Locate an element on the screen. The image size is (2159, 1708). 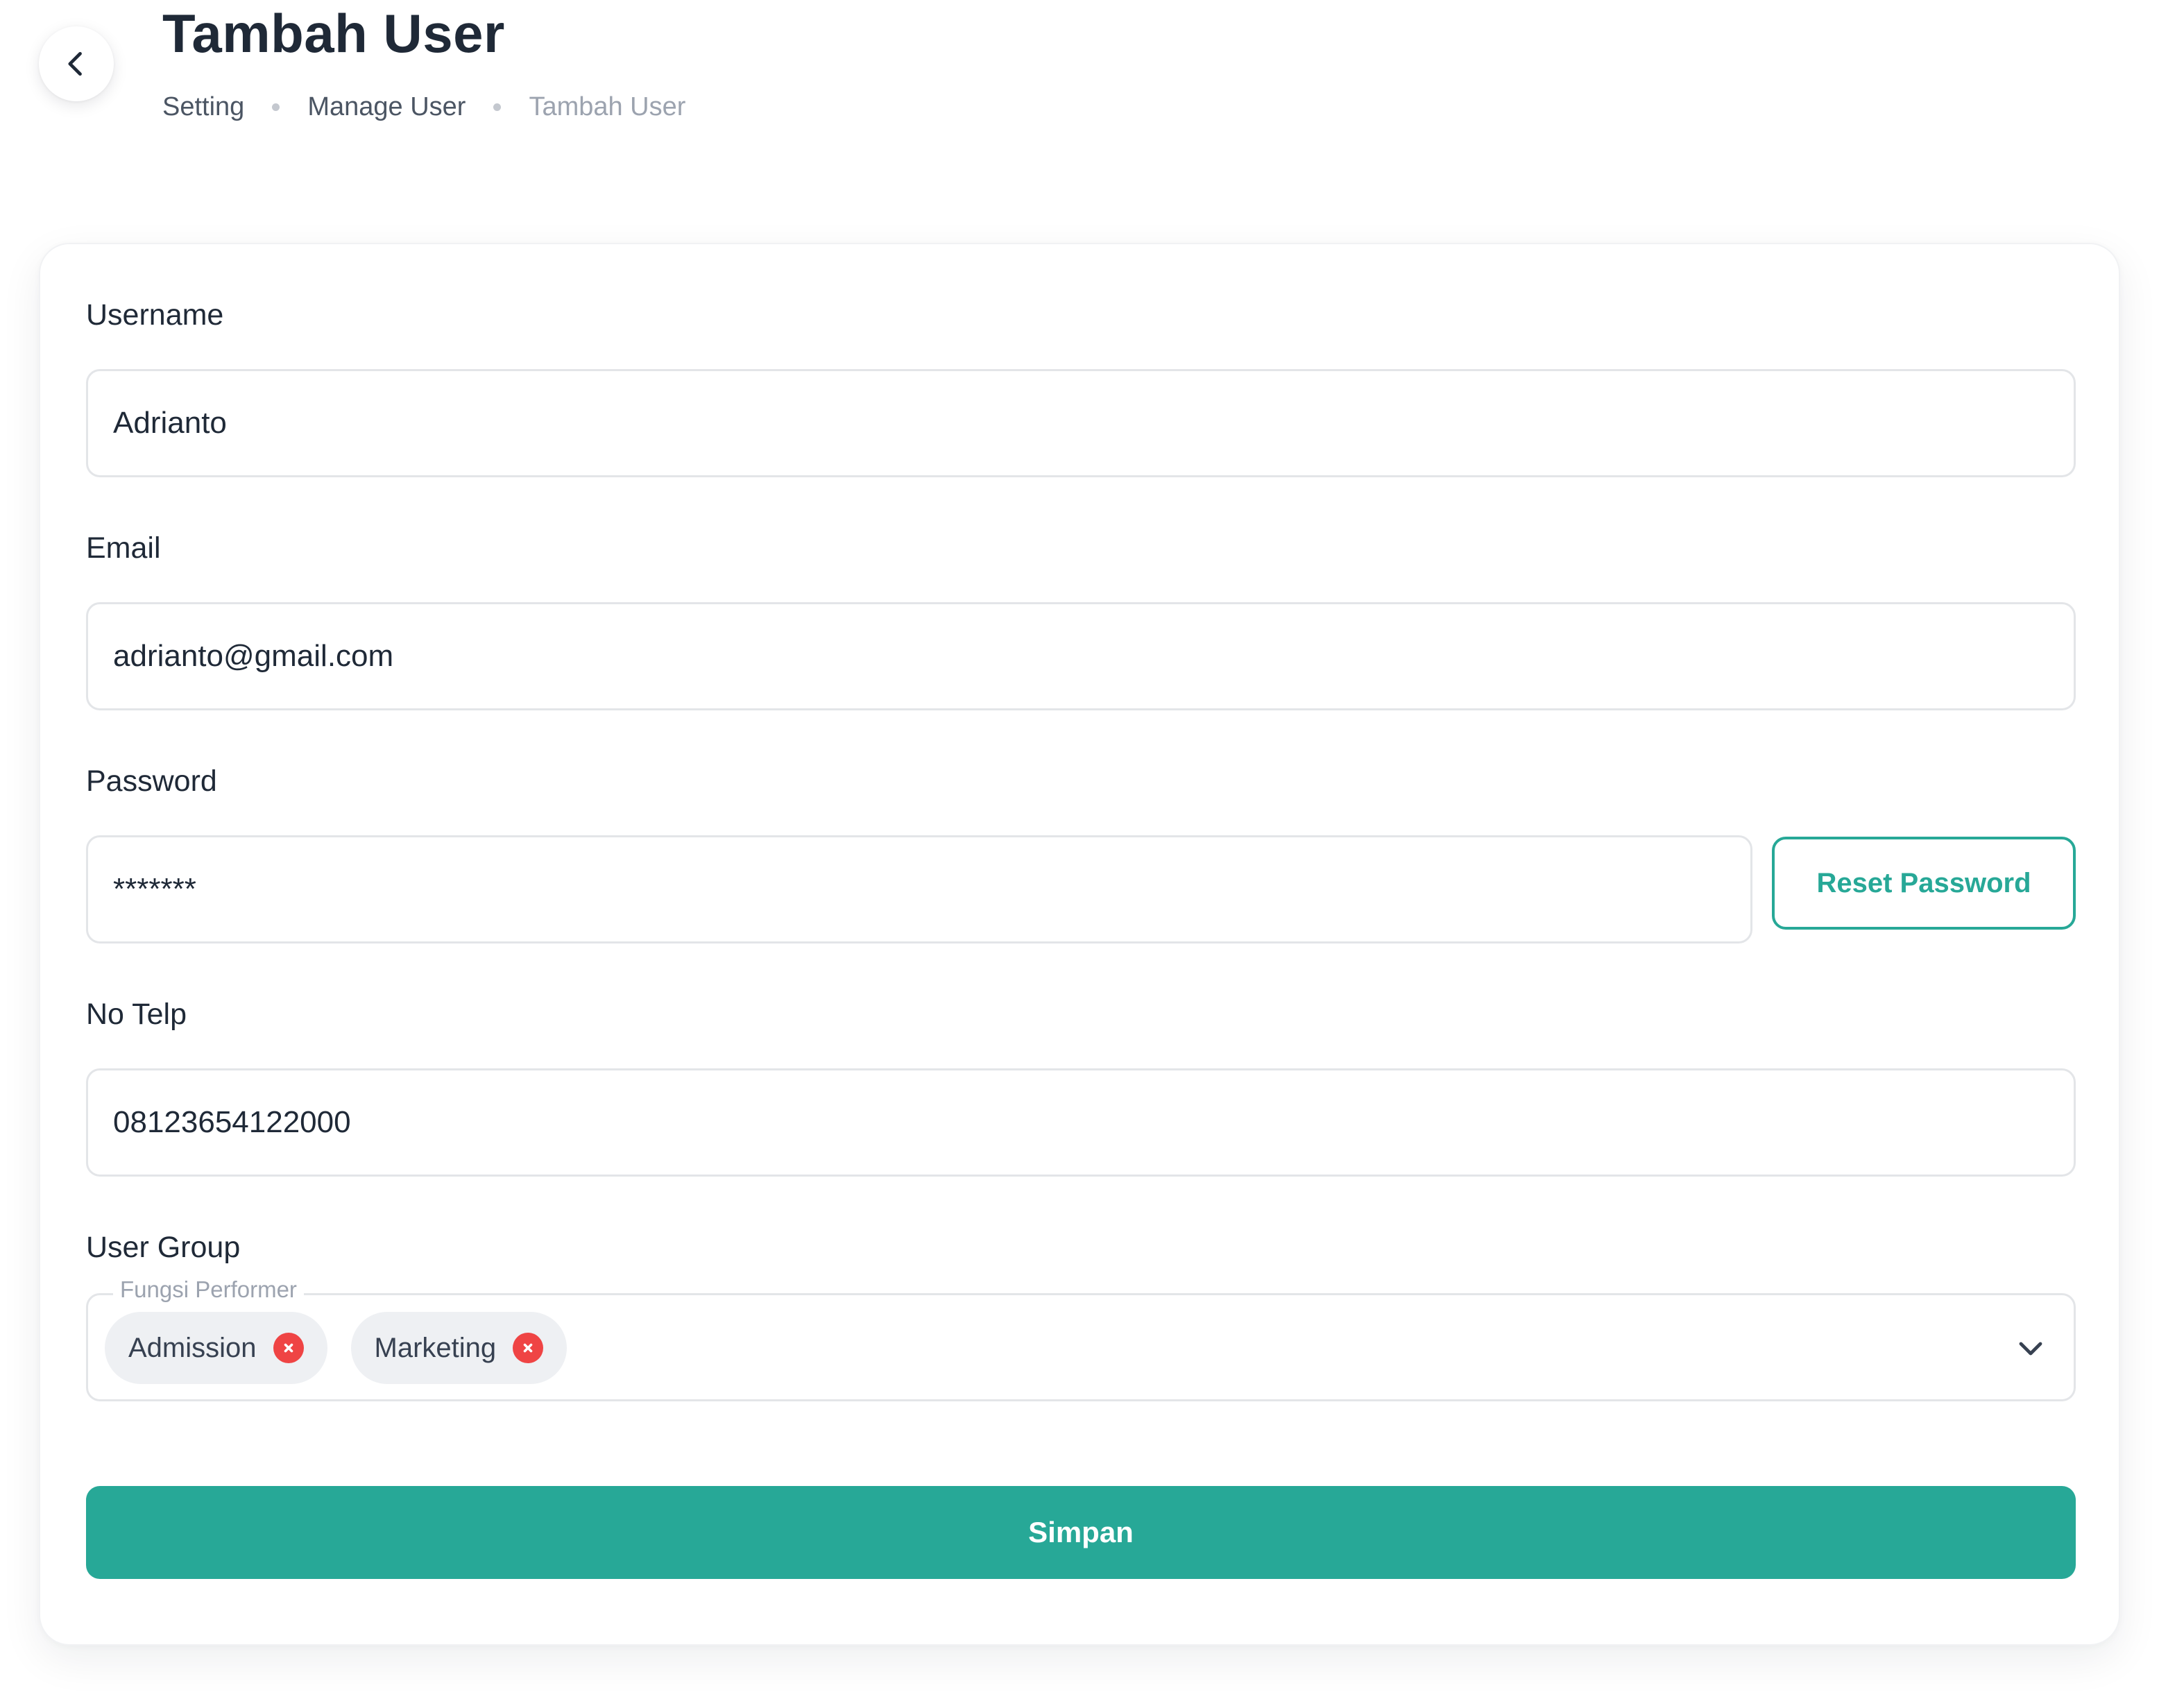
chip-label: Marketing is located at coordinates (435, 1347).